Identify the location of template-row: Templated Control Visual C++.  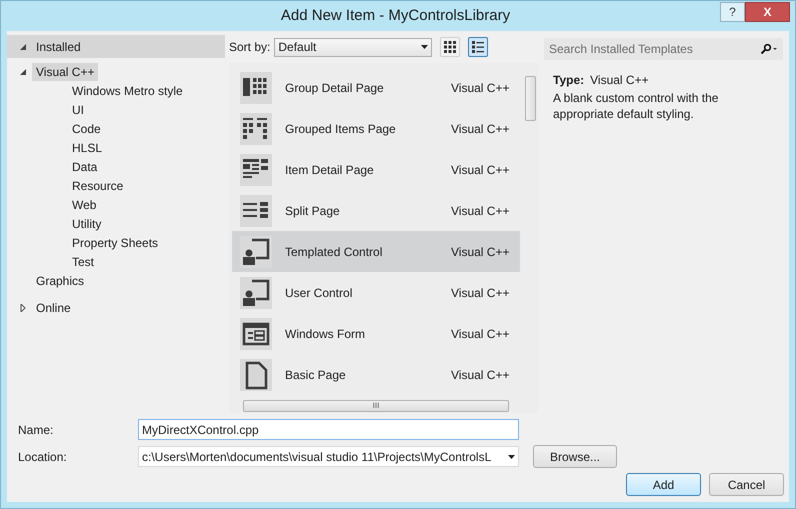
(376, 251).